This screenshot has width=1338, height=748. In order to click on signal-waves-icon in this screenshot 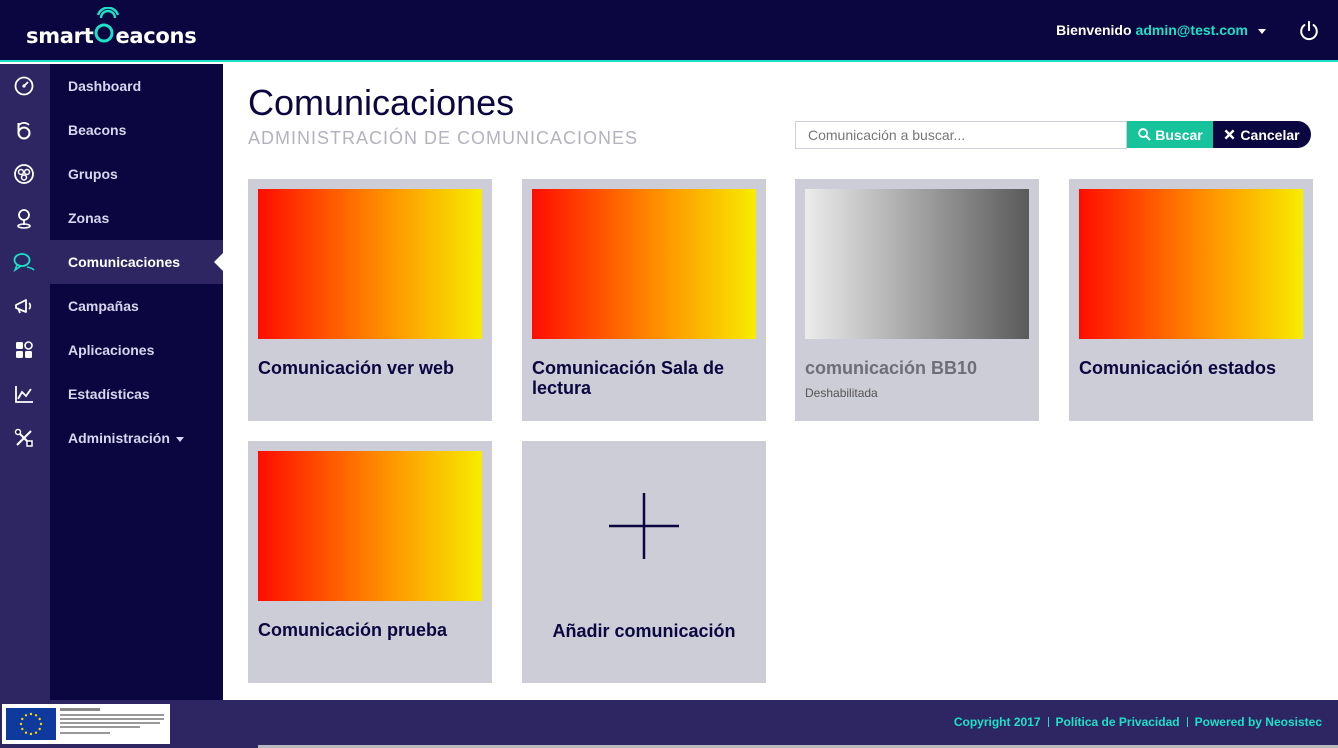, I will do `click(108, 13)`.